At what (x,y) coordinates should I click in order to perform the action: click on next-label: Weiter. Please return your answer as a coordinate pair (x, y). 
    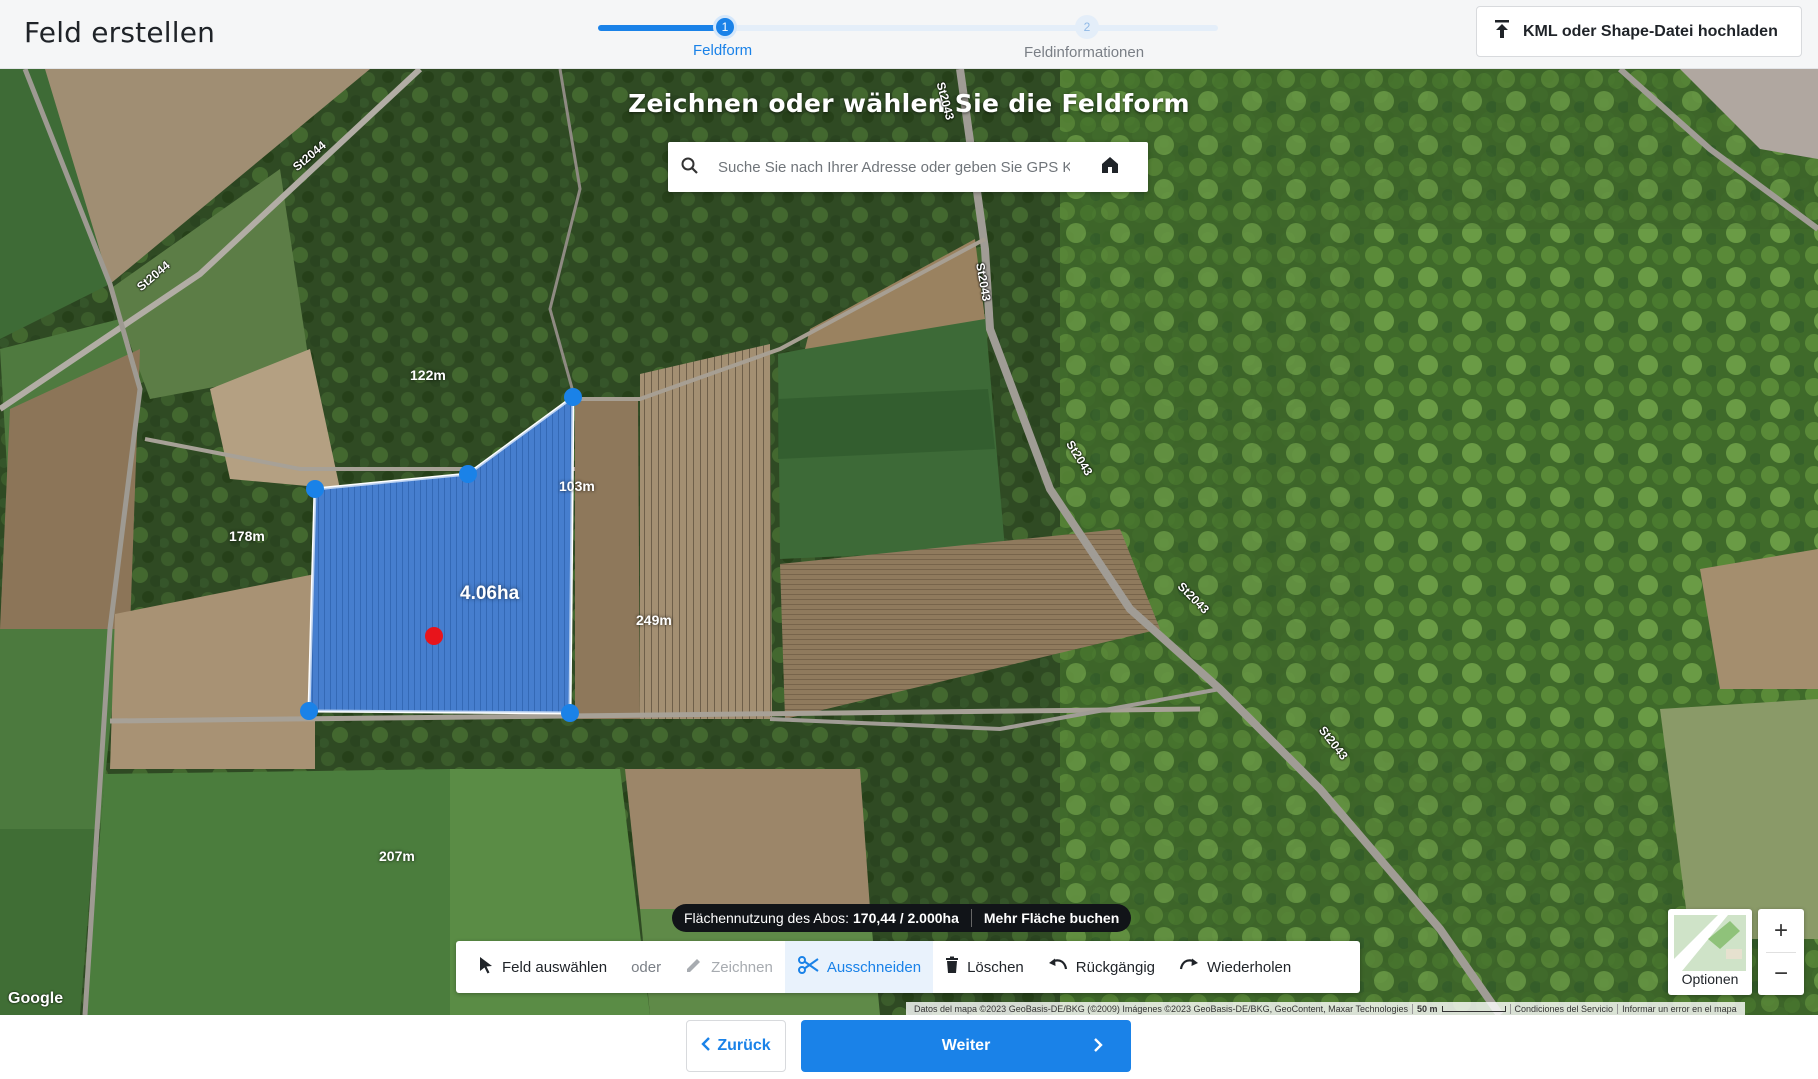
    Looking at the image, I should click on (966, 1045).